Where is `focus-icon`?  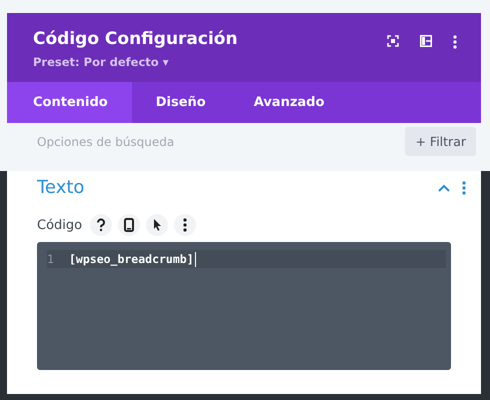 focus-icon is located at coordinates (393, 41).